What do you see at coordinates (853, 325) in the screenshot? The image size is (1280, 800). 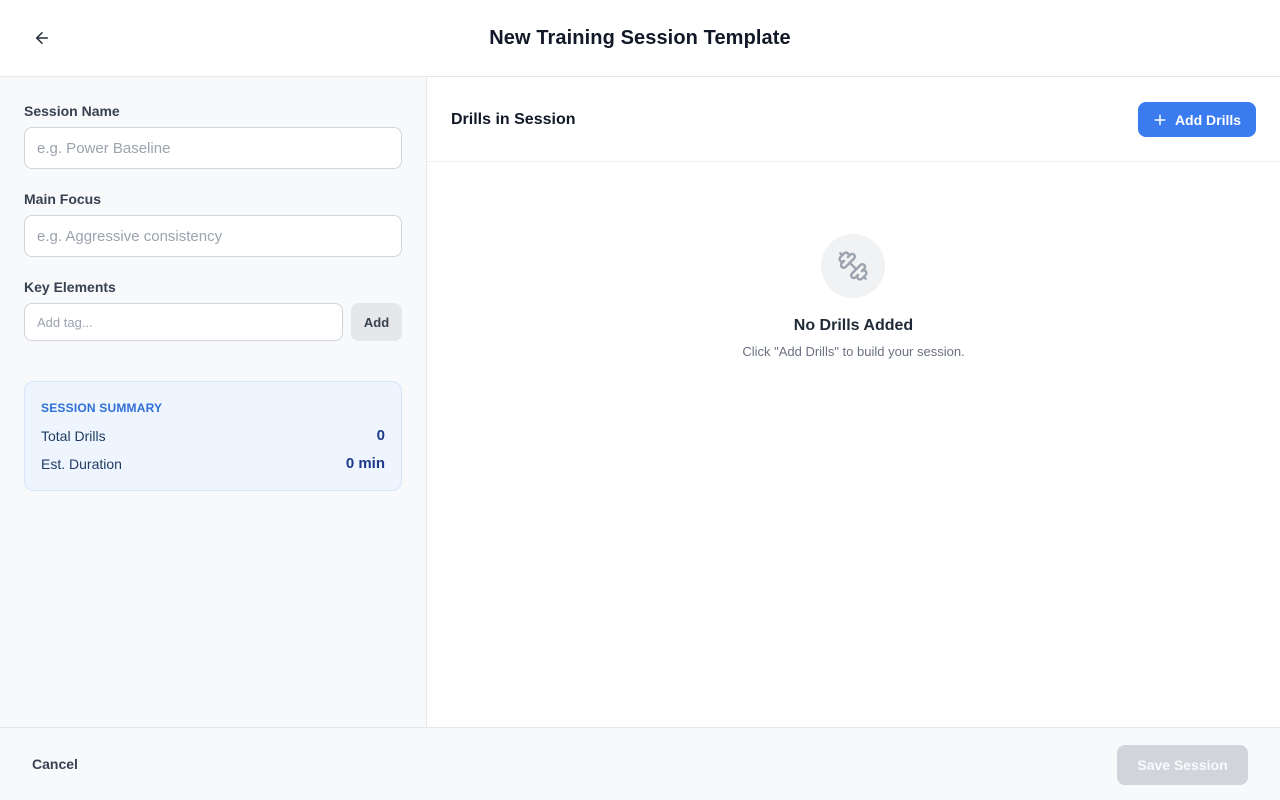 I see `empty-state-title: No Drills Added` at bounding box center [853, 325].